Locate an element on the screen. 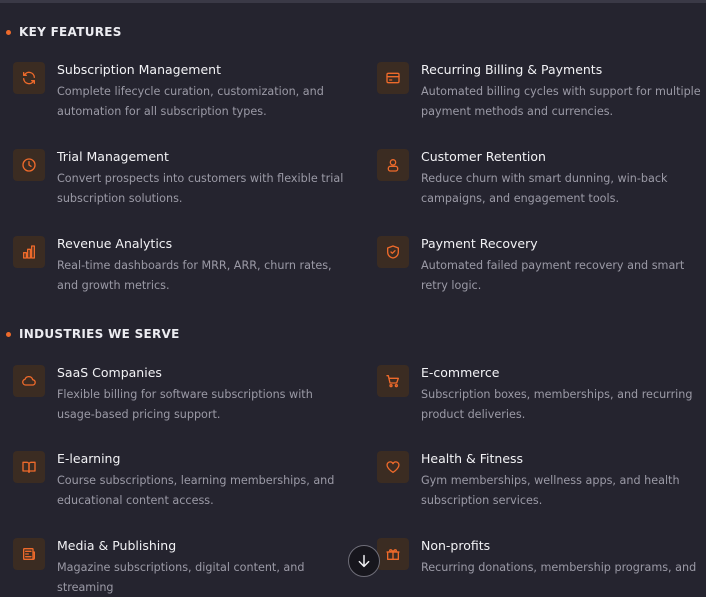 The image size is (706, 597). credit-card-icon is located at coordinates (393, 78).